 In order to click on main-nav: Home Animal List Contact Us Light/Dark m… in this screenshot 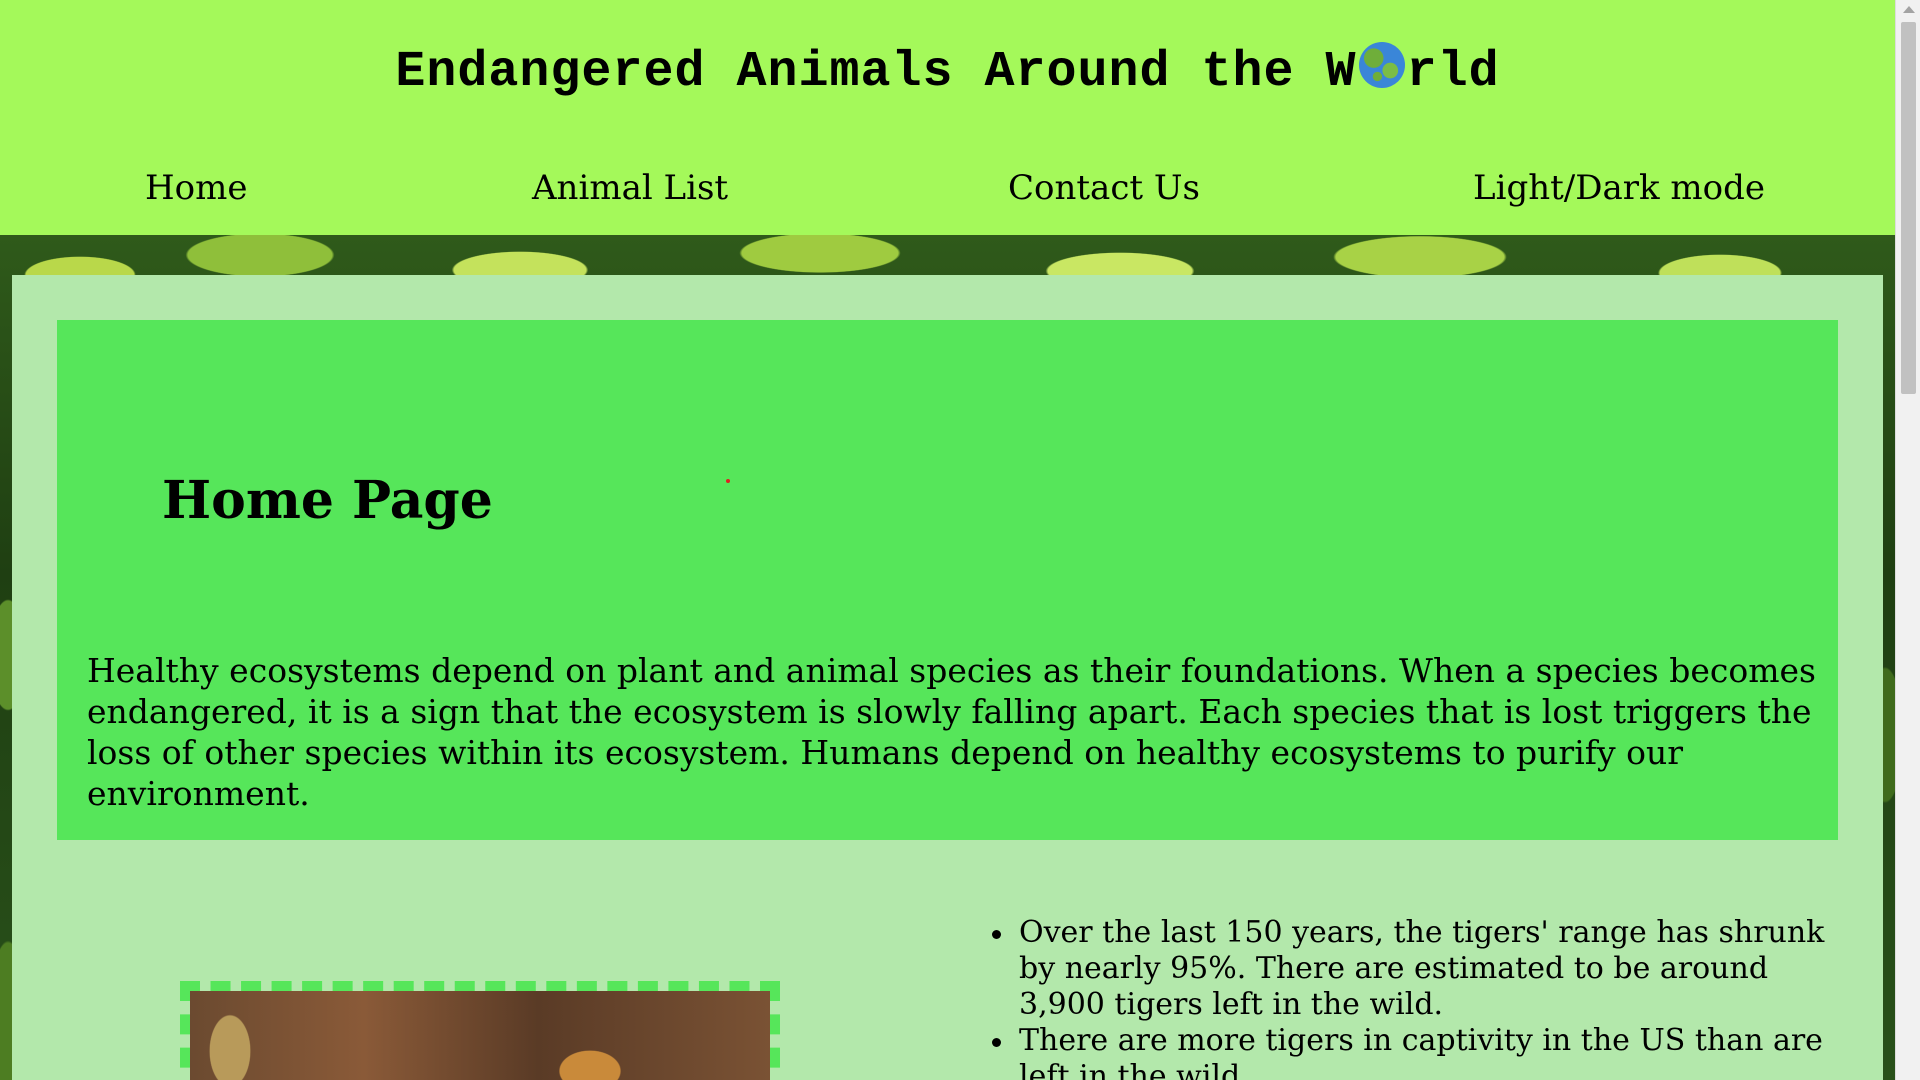, I will do `click(947, 194)`.